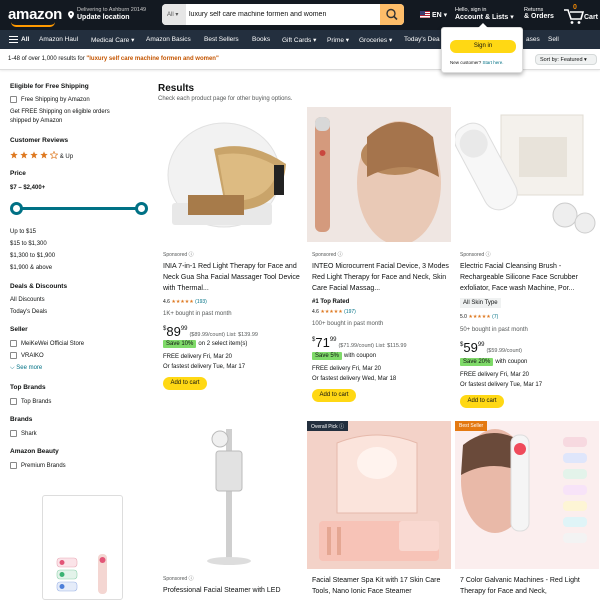 This screenshot has width=600, height=600. Describe the element at coordinates (52, 344) in the screenshot. I see `seller-label: MeiKeWei Official Store` at that location.